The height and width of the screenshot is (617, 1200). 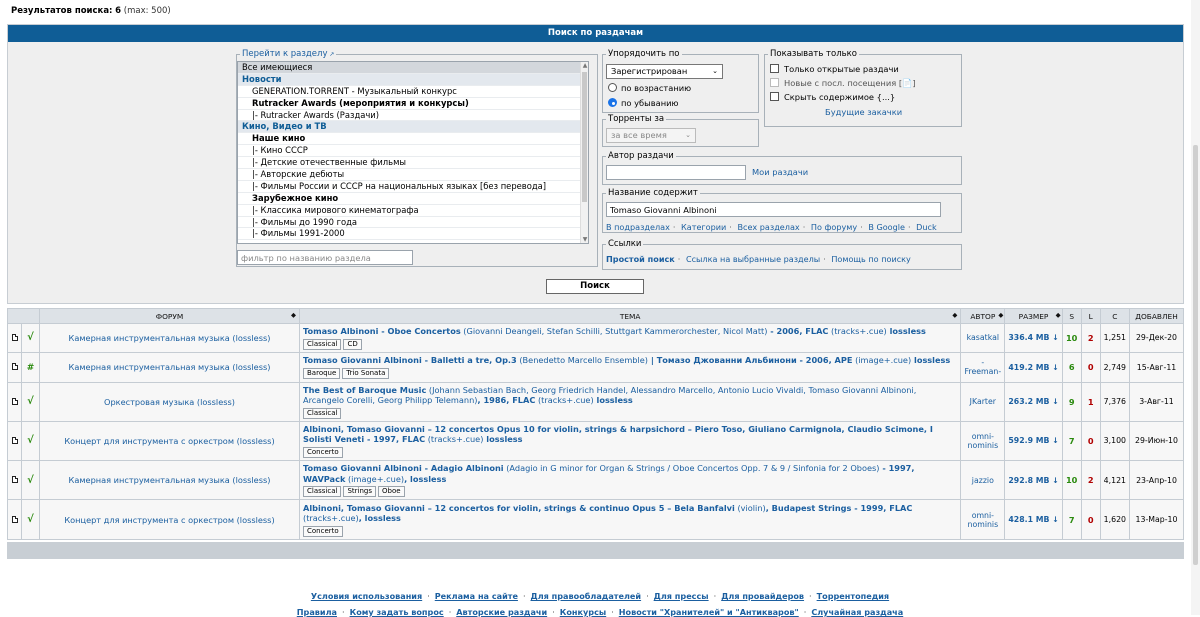 I want to click on header-forum: ФОРУМ ◆, so click(x=169, y=316).